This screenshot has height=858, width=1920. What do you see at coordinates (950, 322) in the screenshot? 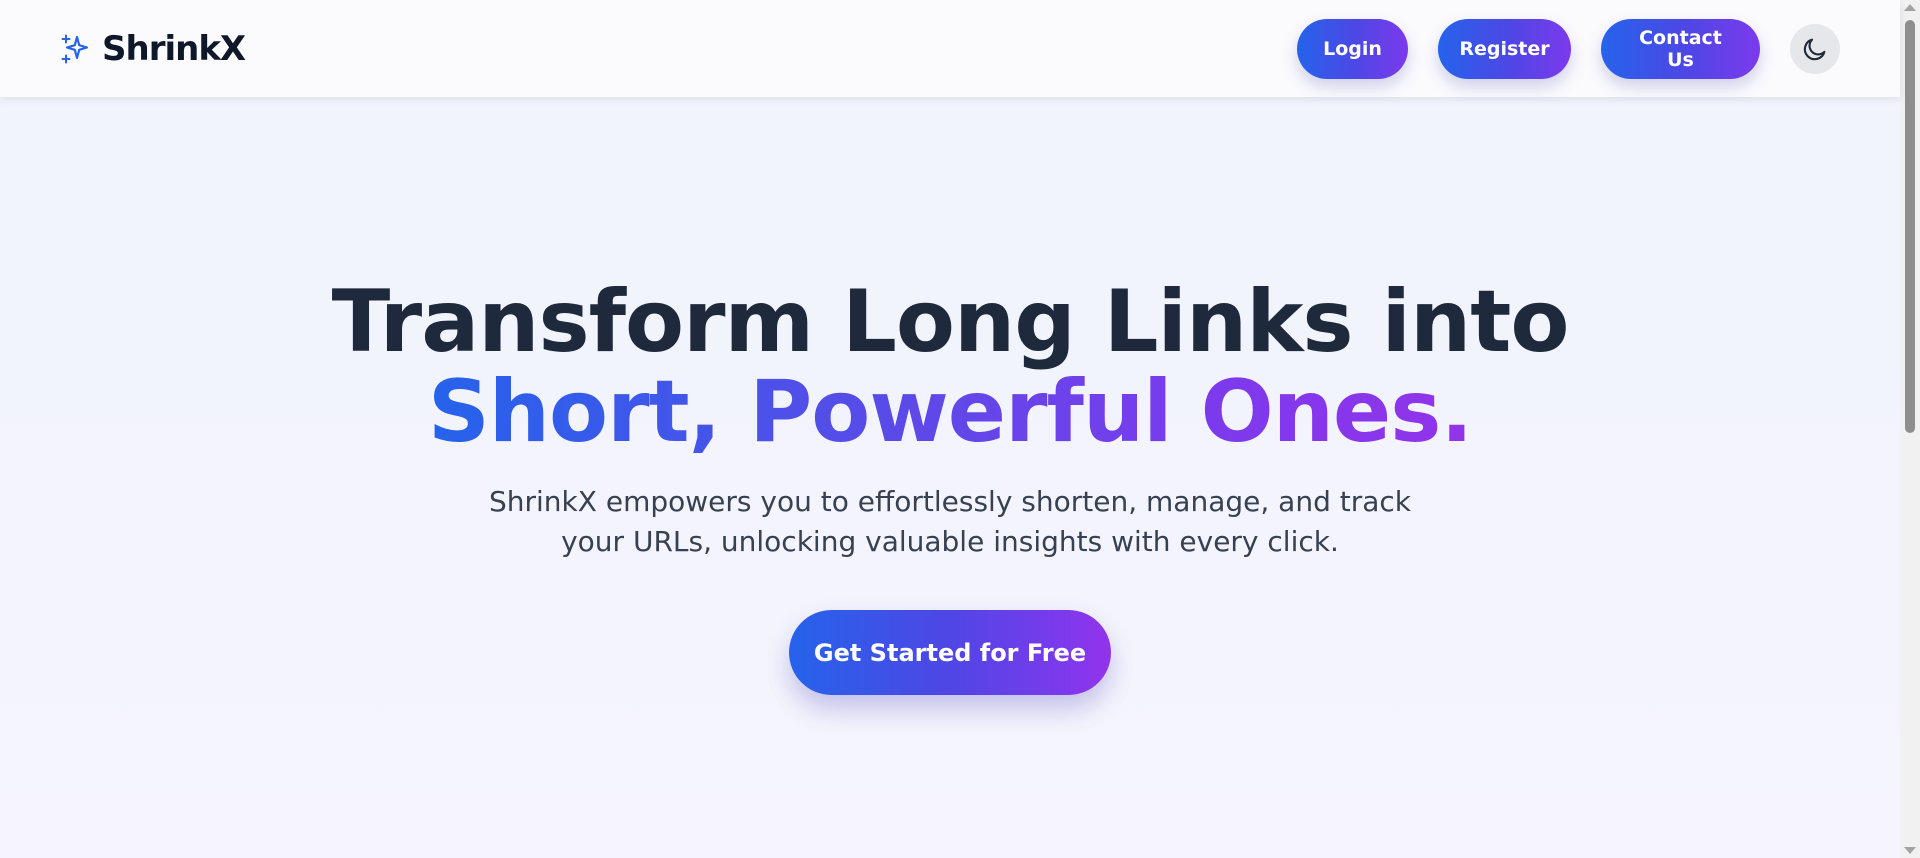
I see `hero-title-line-1: Transform Long Links into` at bounding box center [950, 322].